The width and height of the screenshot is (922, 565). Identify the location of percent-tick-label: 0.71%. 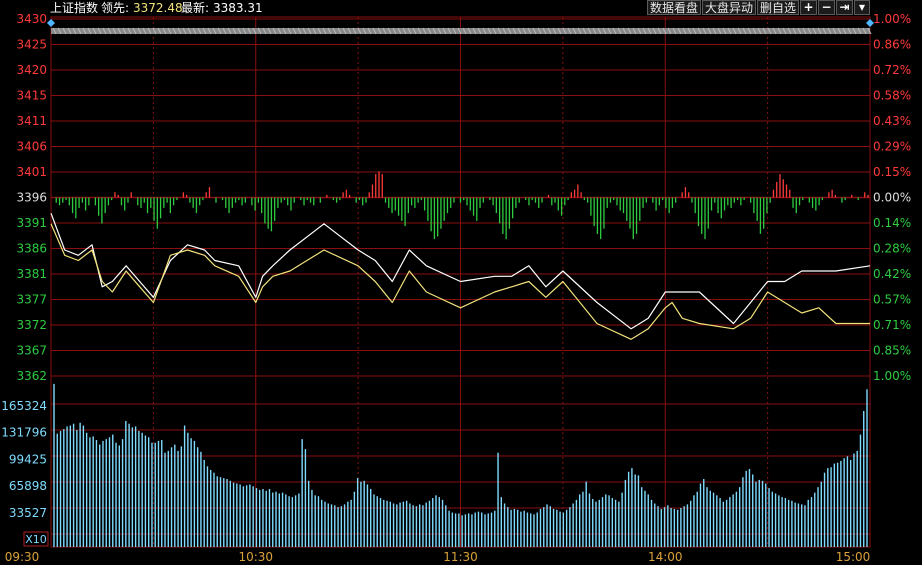
(892, 325).